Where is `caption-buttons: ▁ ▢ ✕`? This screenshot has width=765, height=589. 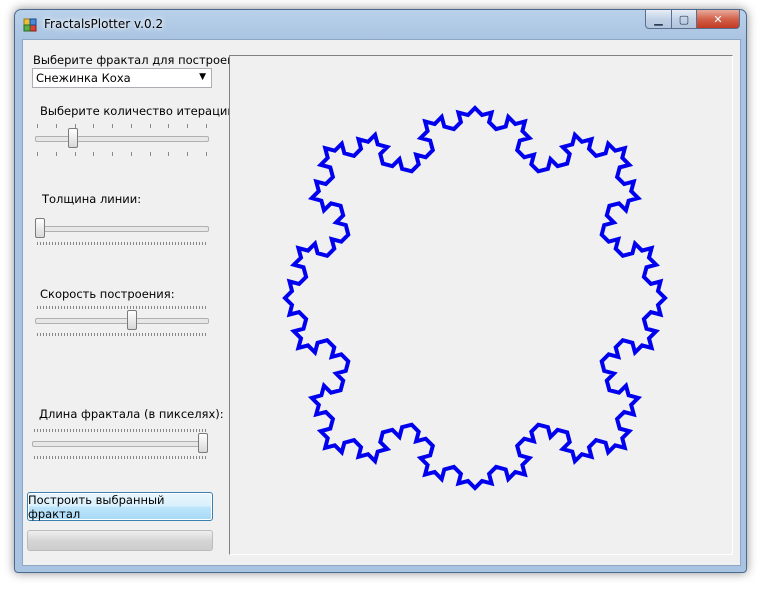
caption-buttons: ▁ ▢ ✕ is located at coordinates (692, 19).